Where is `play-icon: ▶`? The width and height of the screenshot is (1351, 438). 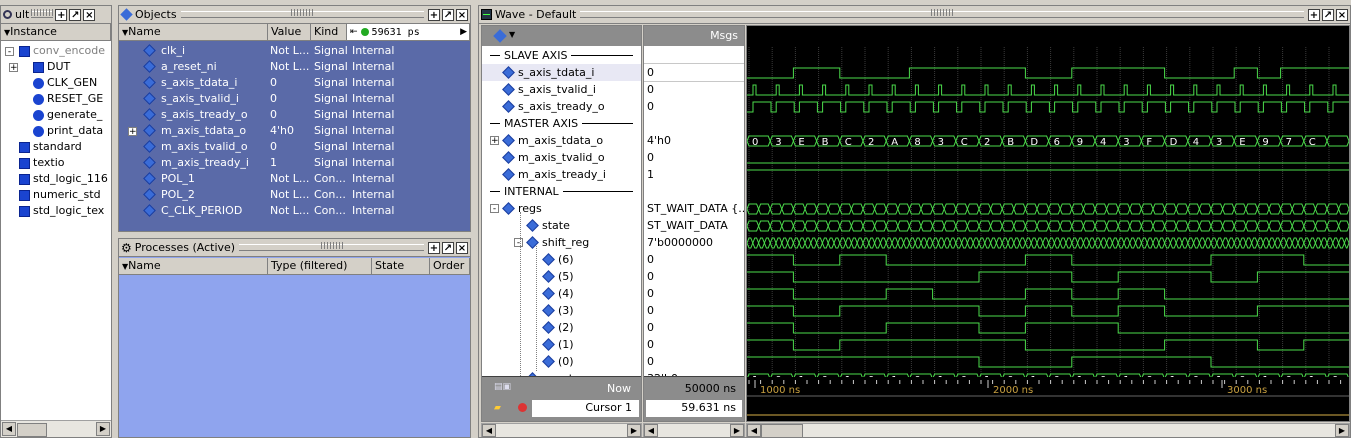
play-icon: ▶ is located at coordinates (464, 32).